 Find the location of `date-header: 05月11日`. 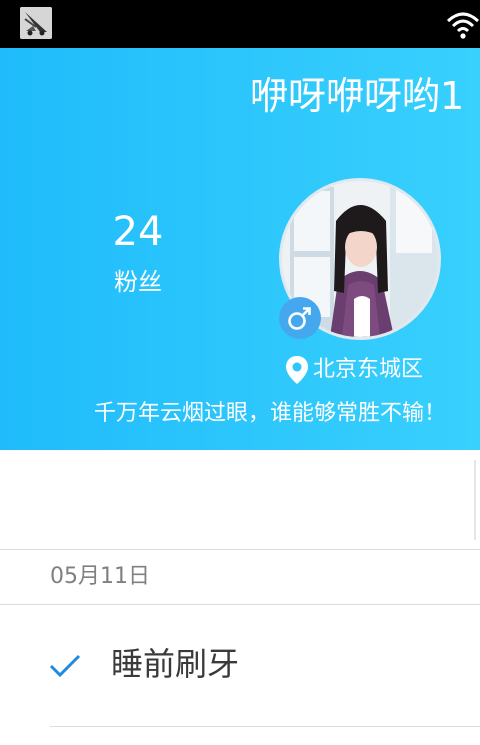

date-header: 05月11日 is located at coordinates (100, 576).